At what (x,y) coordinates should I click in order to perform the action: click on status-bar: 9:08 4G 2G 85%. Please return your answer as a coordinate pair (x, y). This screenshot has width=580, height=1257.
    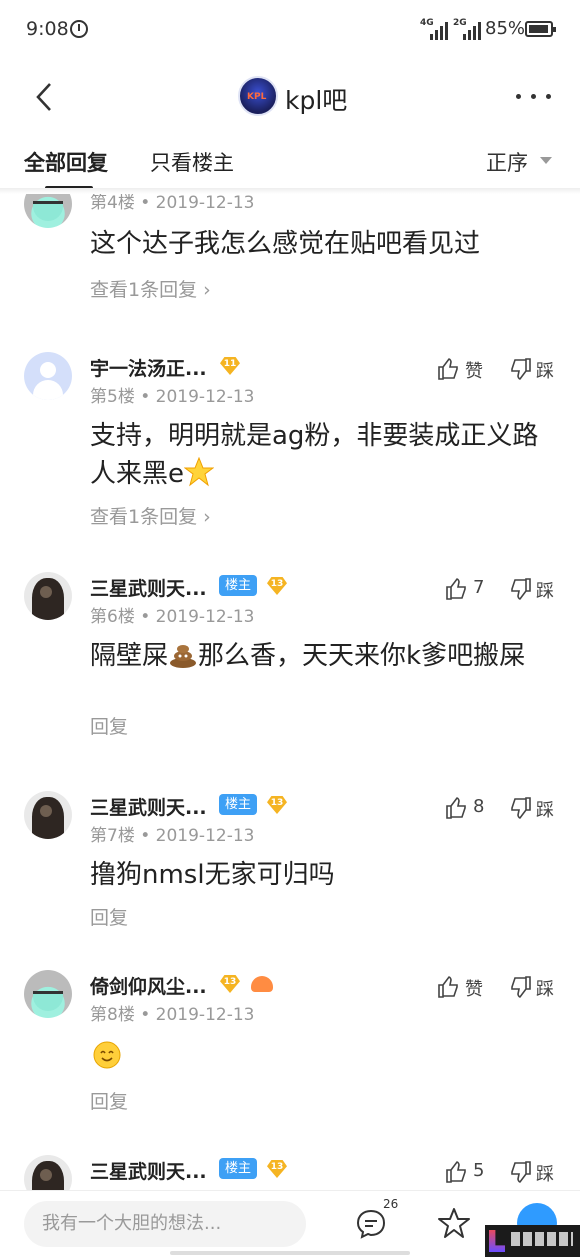
    Looking at the image, I should click on (290, 30).